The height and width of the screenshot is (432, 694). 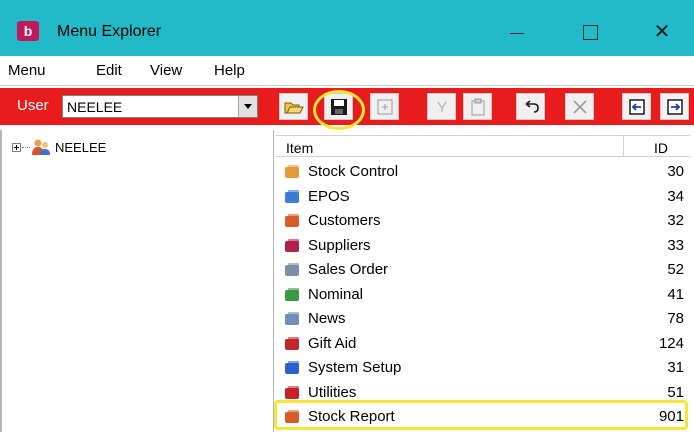 I want to click on undo-icon, so click(x=532, y=106).